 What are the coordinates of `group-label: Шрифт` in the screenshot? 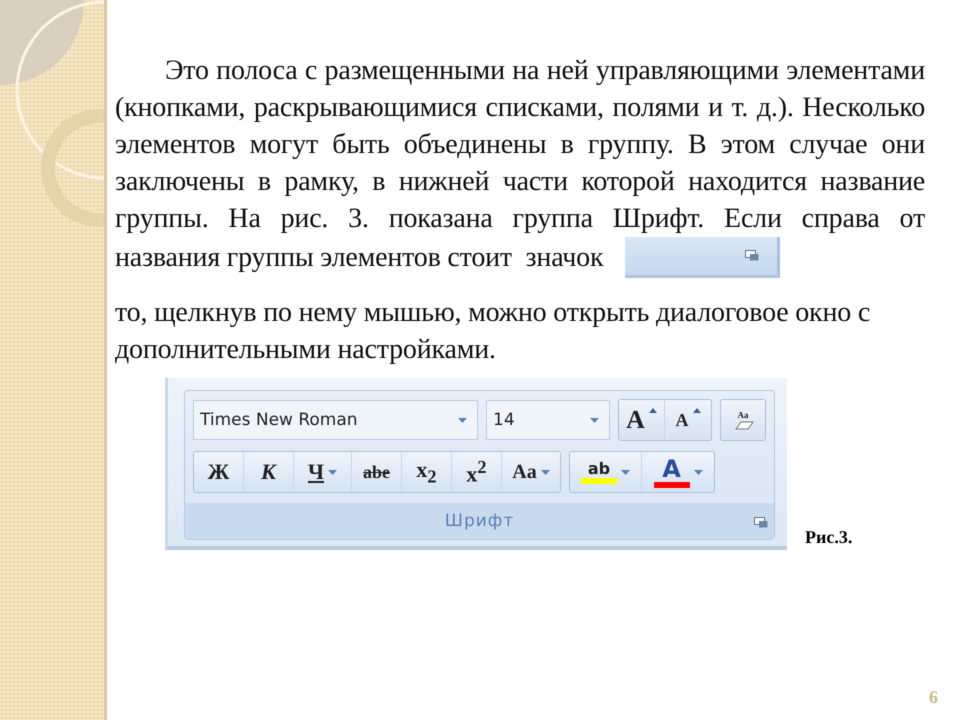 It's located at (479, 521).